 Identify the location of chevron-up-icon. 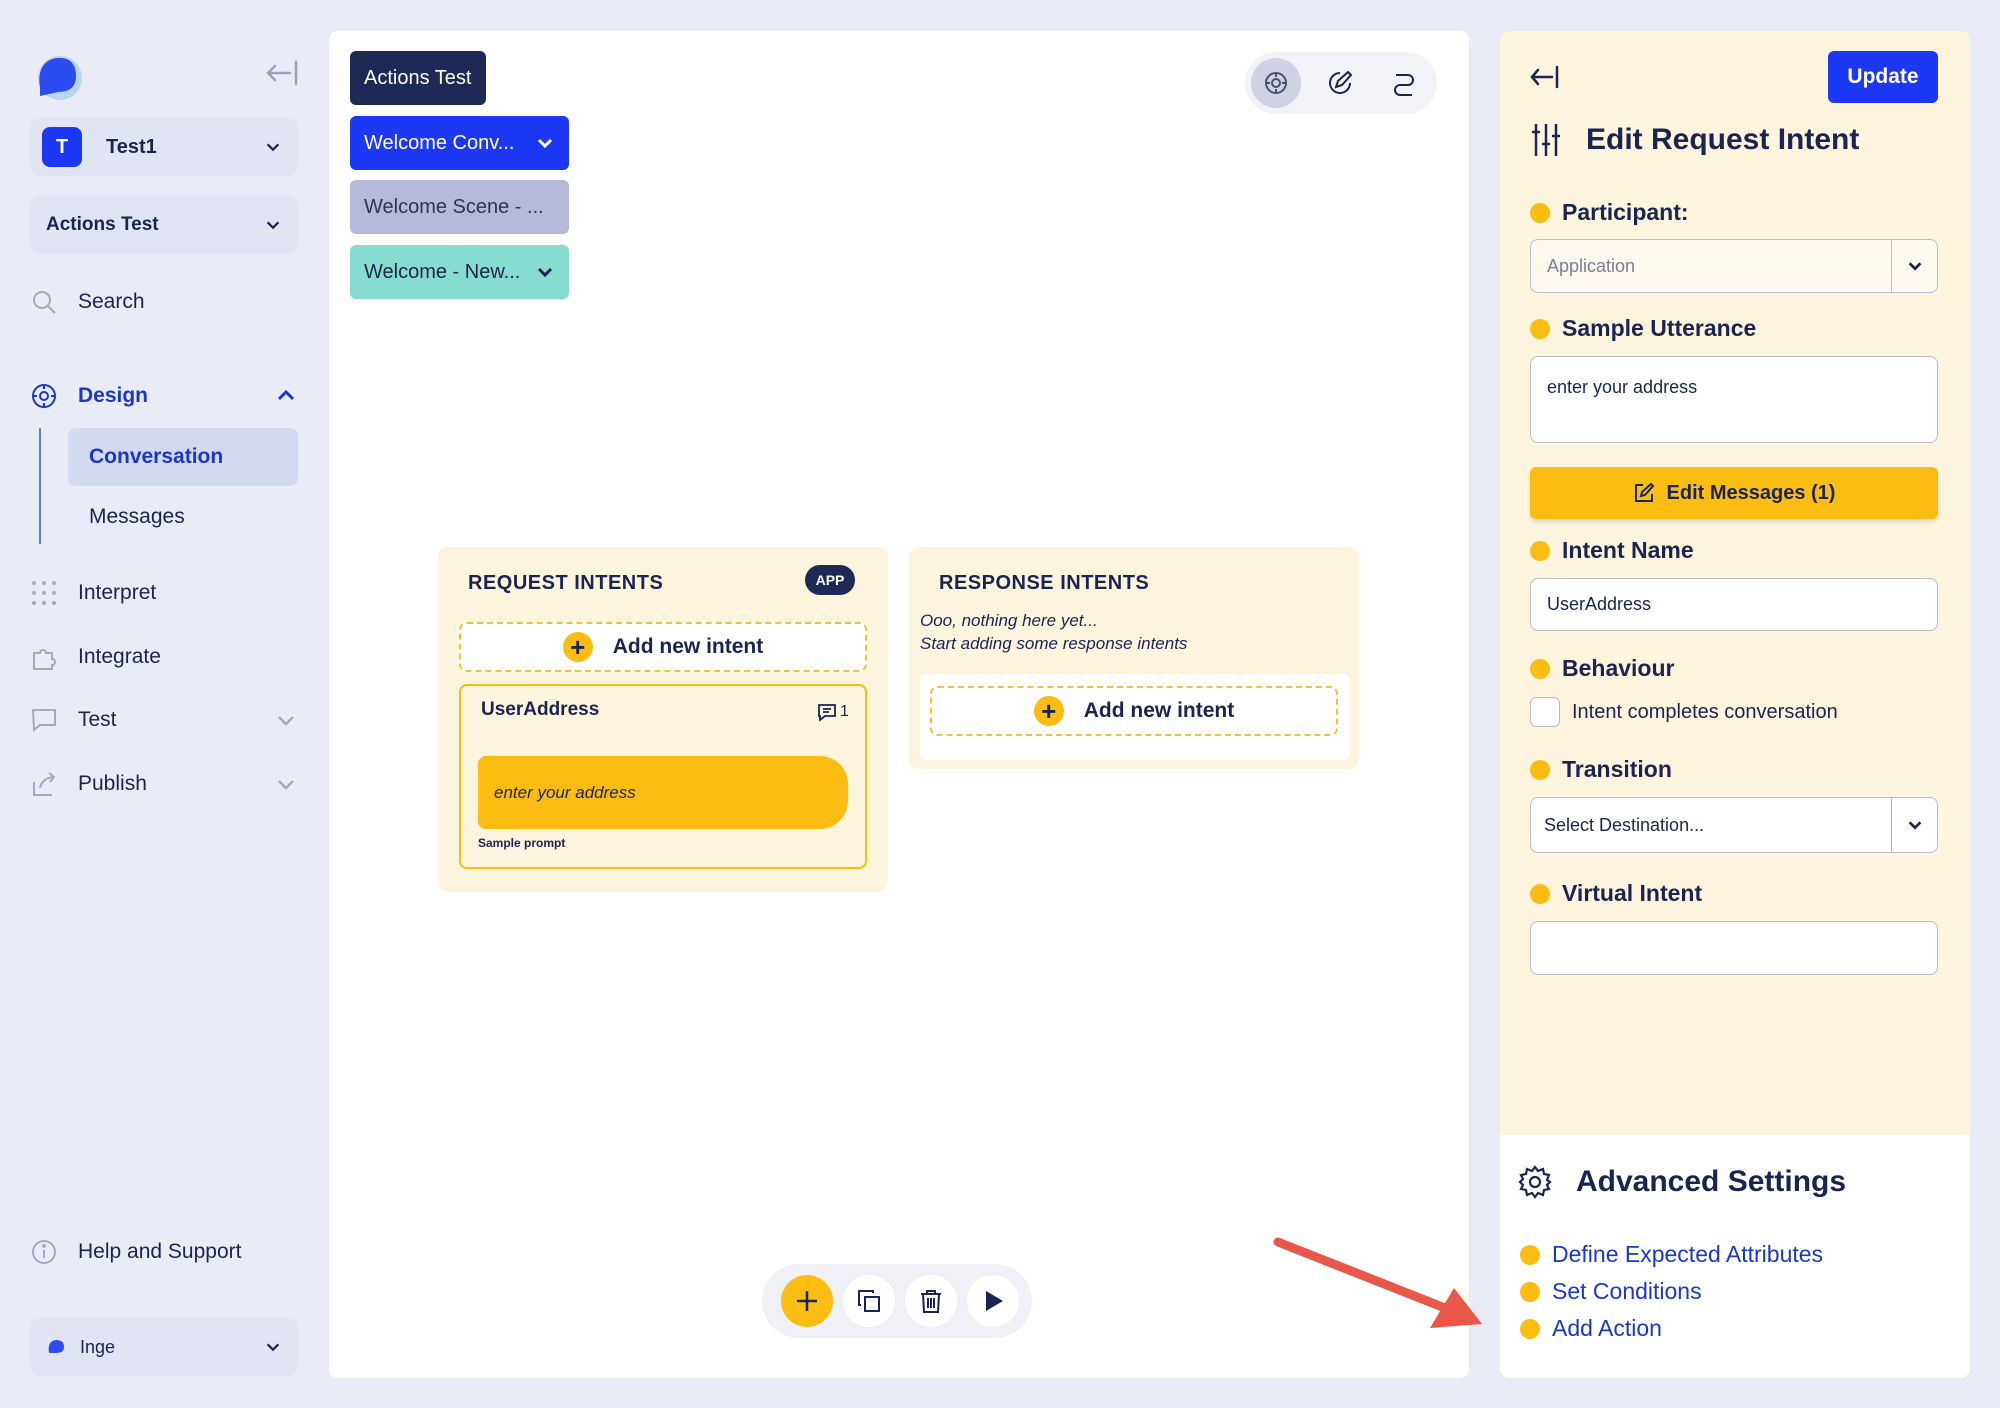
(286, 395).